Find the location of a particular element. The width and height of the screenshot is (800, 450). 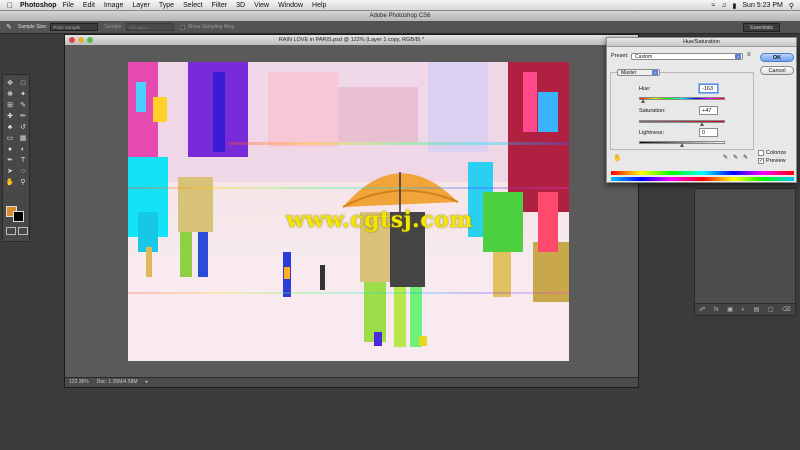

lightness-field: 0 is located at coordinates (708, 132).